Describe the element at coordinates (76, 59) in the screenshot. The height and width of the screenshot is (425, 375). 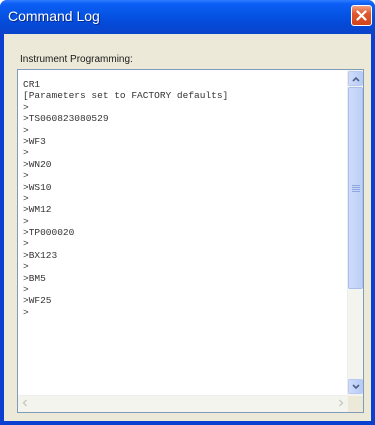
I see `instrument-programming-label: Instrument Programming:` at that location.